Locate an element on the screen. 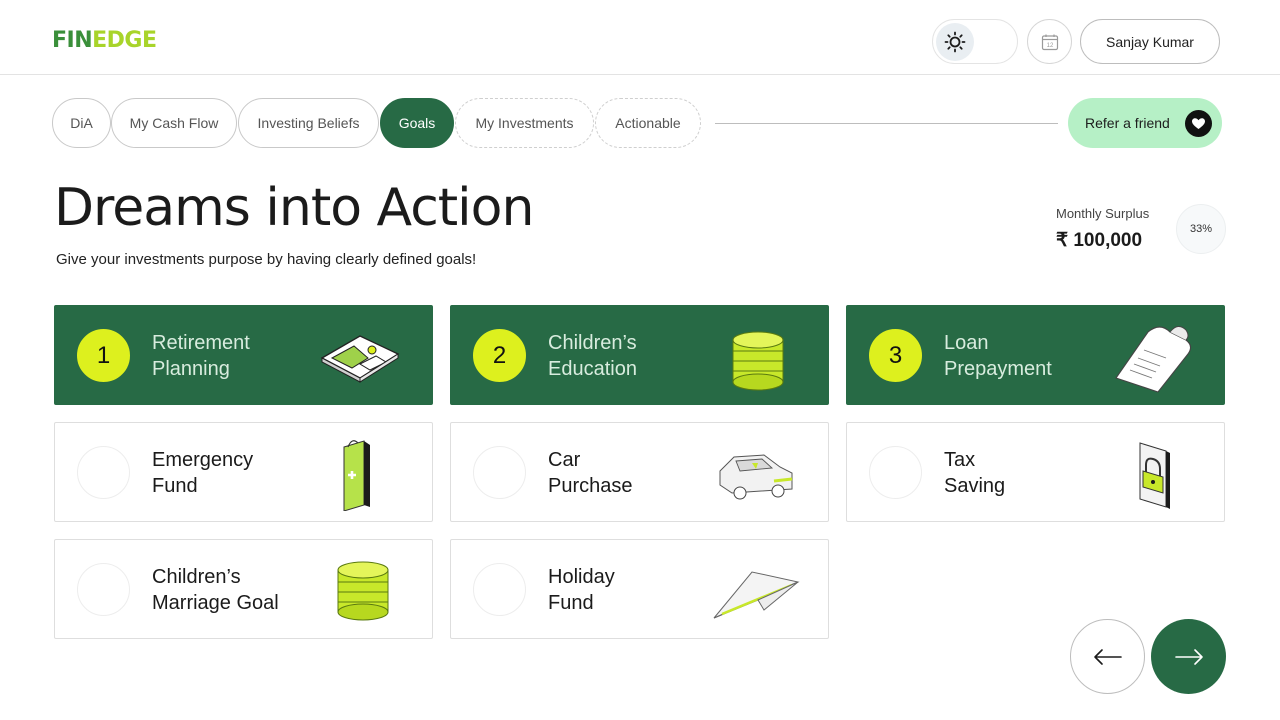  goal-label: Car Purchase is located at coordinates (590, 473).